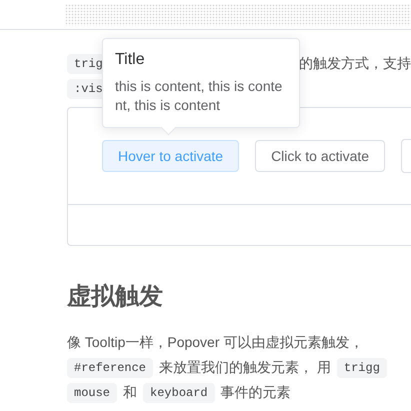 The image size is (411, 411). Describe the element at coordinates (92, 392) in the screenshot. I see `inline-code: mouse` at that location.